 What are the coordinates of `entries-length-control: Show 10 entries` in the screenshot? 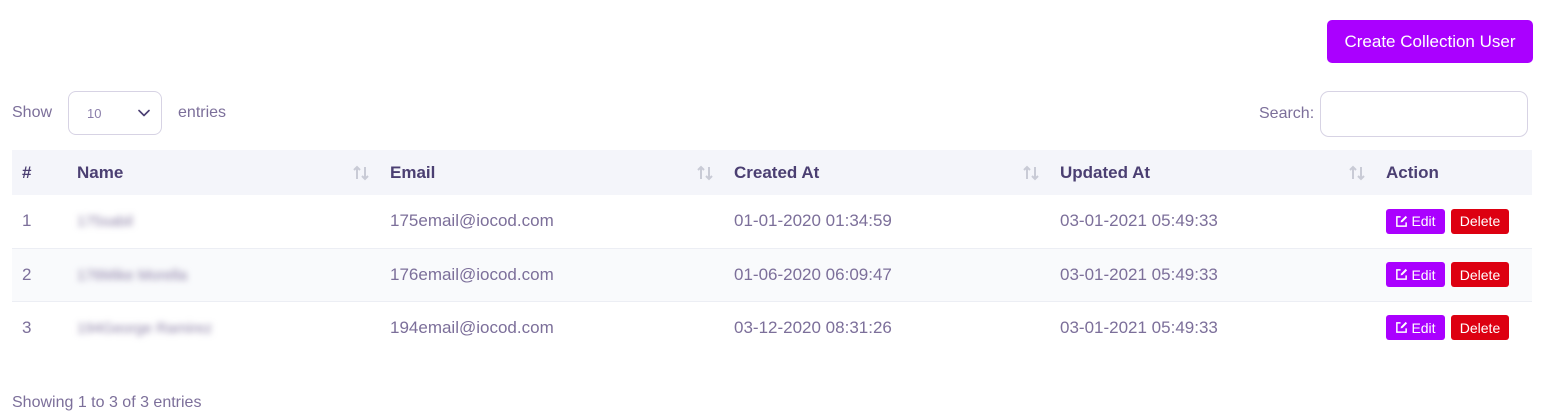 It's located at (119, 113).